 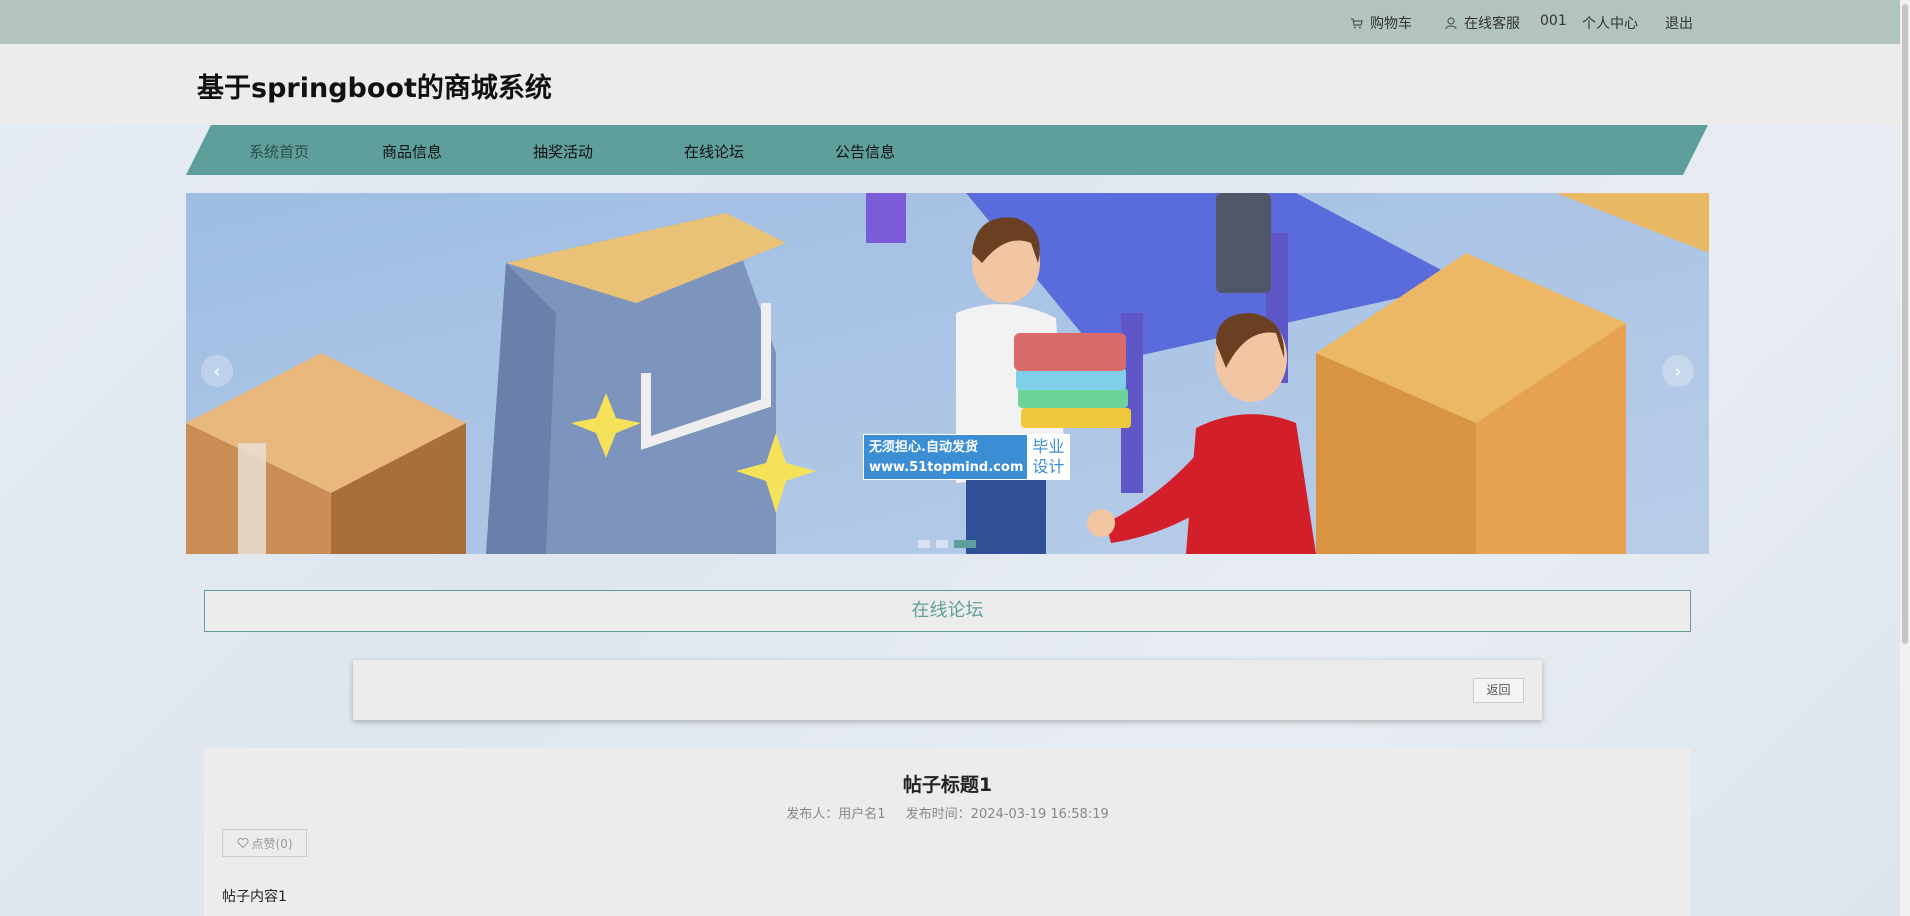 What do you see at coordinates (923, 447) in the screenshot?
I see `watermark-line1: 无须担心.自动发货` at bounding box center [923, 447].